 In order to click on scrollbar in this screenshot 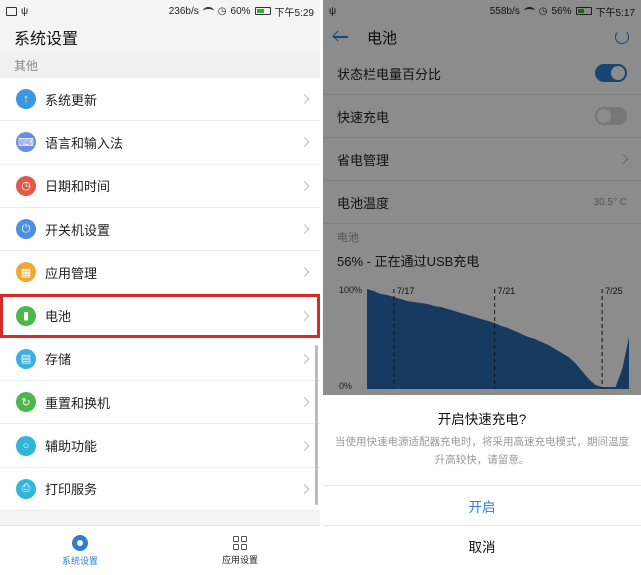, I will do `click(316, 425)`.